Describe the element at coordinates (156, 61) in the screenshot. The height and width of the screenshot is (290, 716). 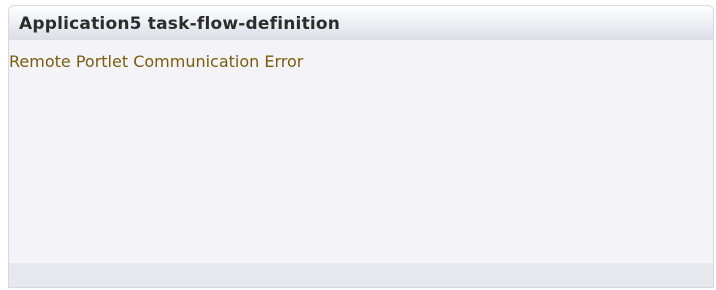
I see `error-message: Remote Portlet Communication Error` at that location.